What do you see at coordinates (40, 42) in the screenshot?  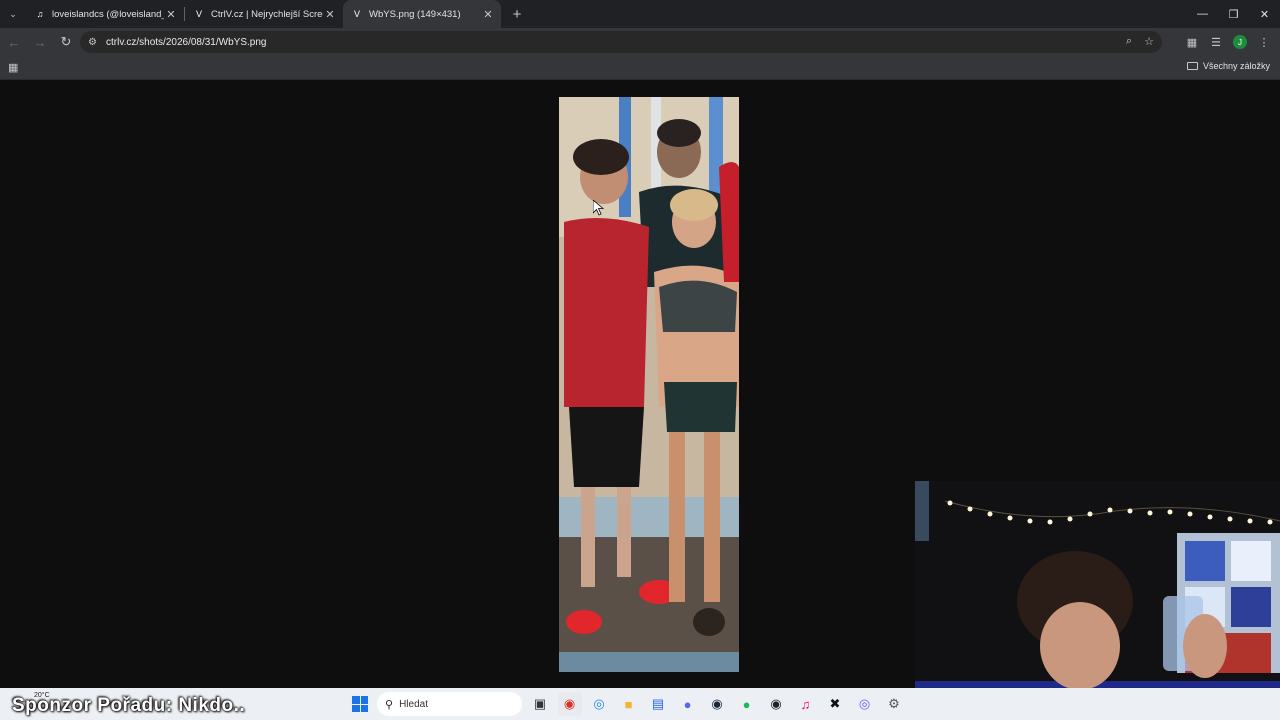 I see `forward-icon: →` at bounding box center [40, 42].